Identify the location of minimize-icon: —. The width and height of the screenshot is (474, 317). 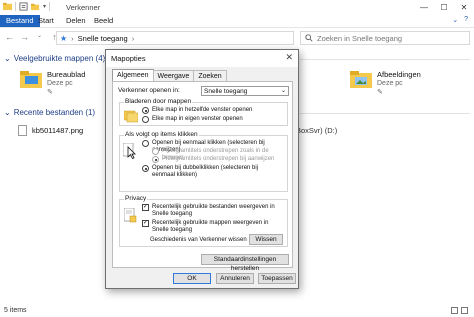
(424, 7).